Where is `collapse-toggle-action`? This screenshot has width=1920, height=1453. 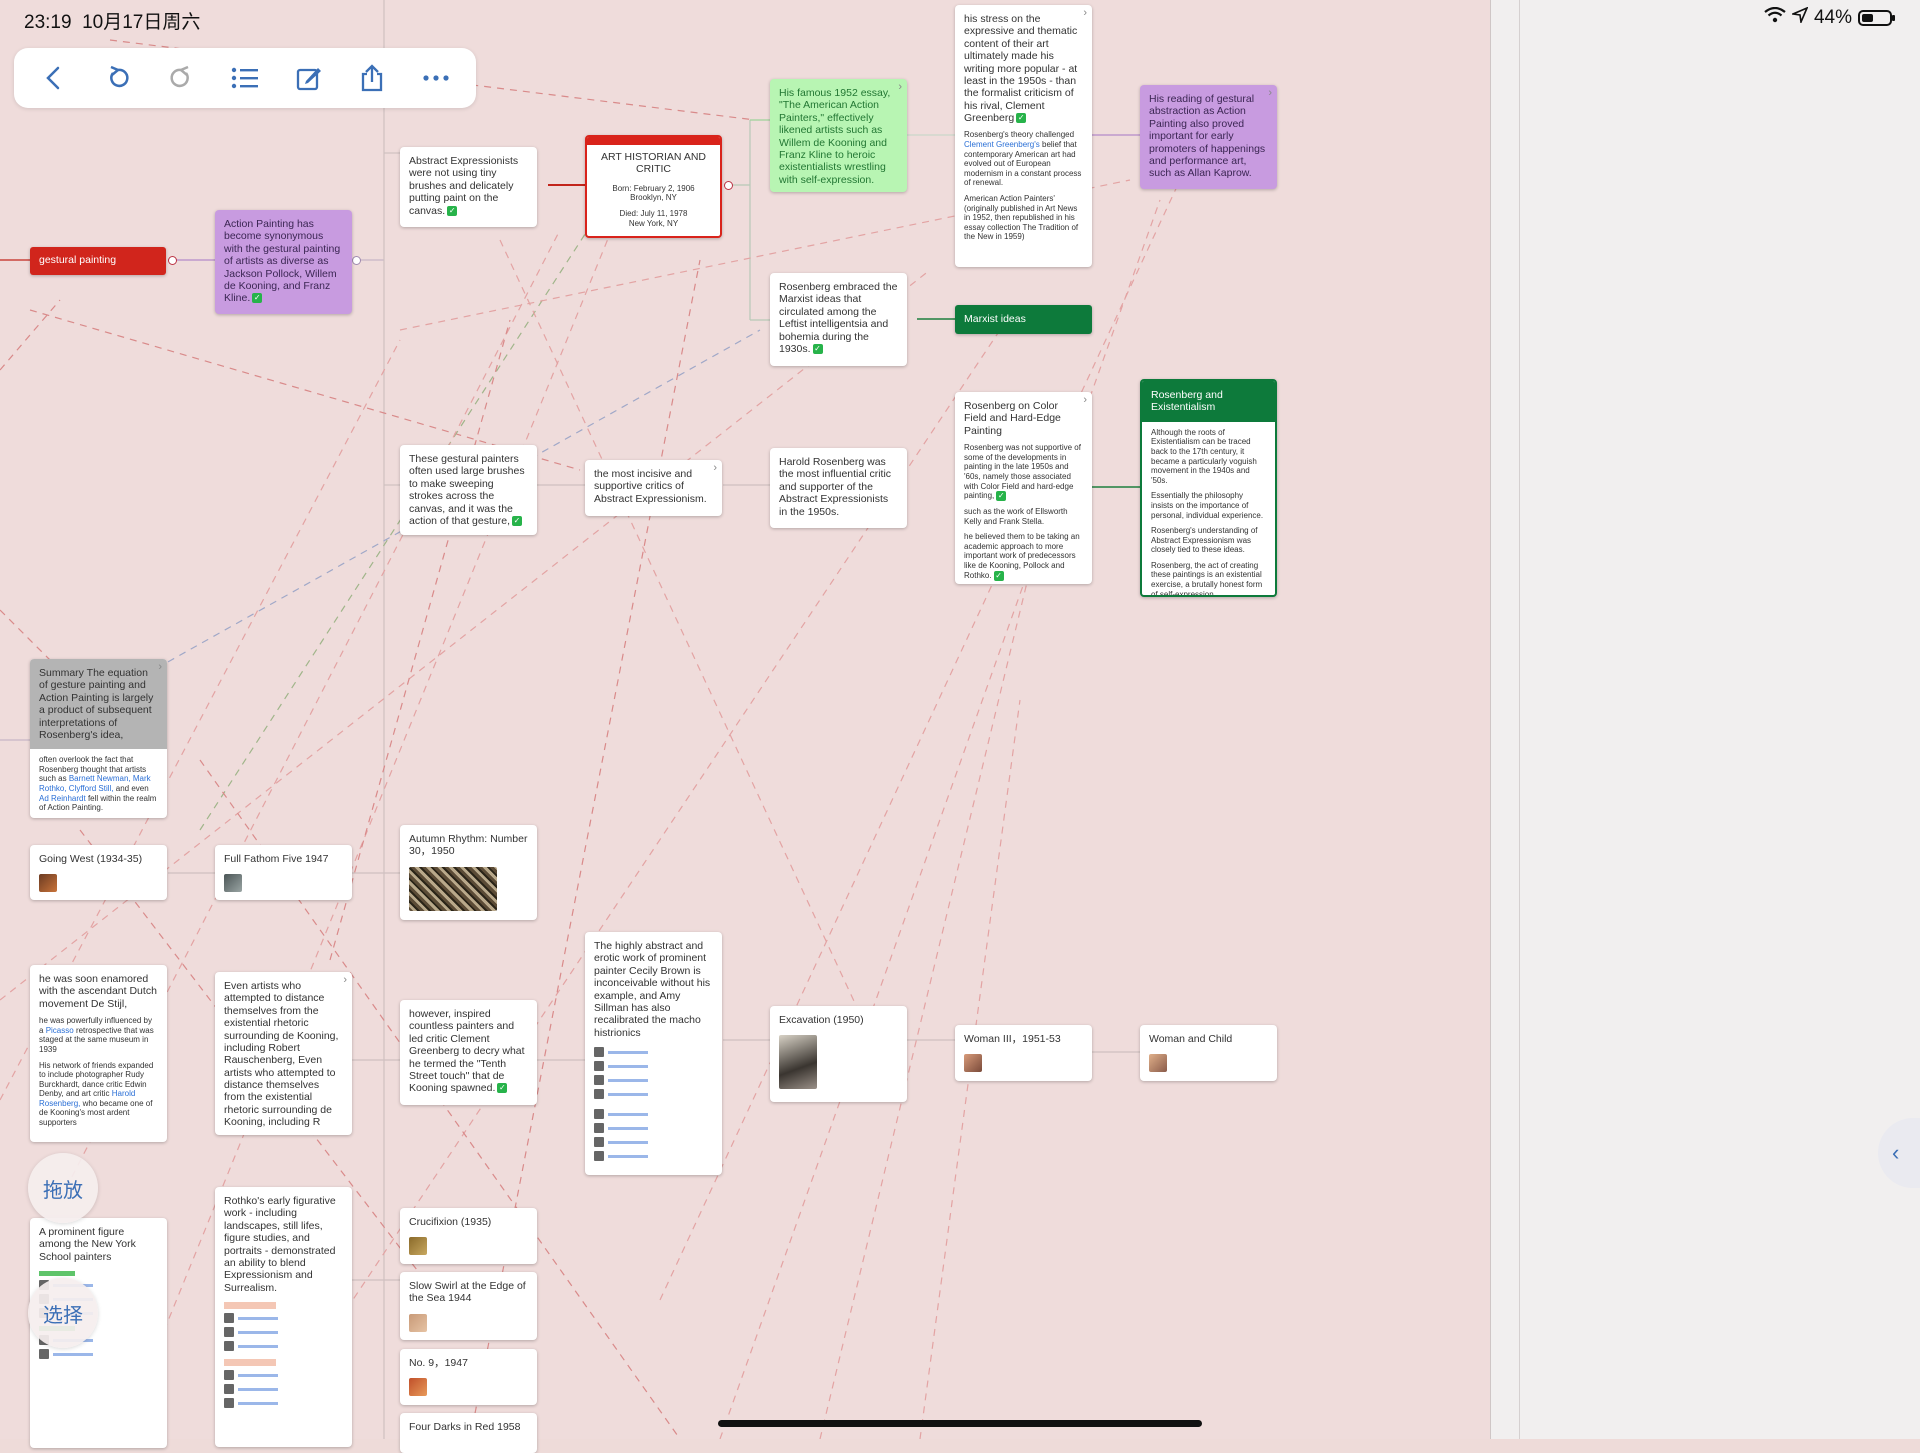 collapse-toggle-action is located at coordinates (356, 260).